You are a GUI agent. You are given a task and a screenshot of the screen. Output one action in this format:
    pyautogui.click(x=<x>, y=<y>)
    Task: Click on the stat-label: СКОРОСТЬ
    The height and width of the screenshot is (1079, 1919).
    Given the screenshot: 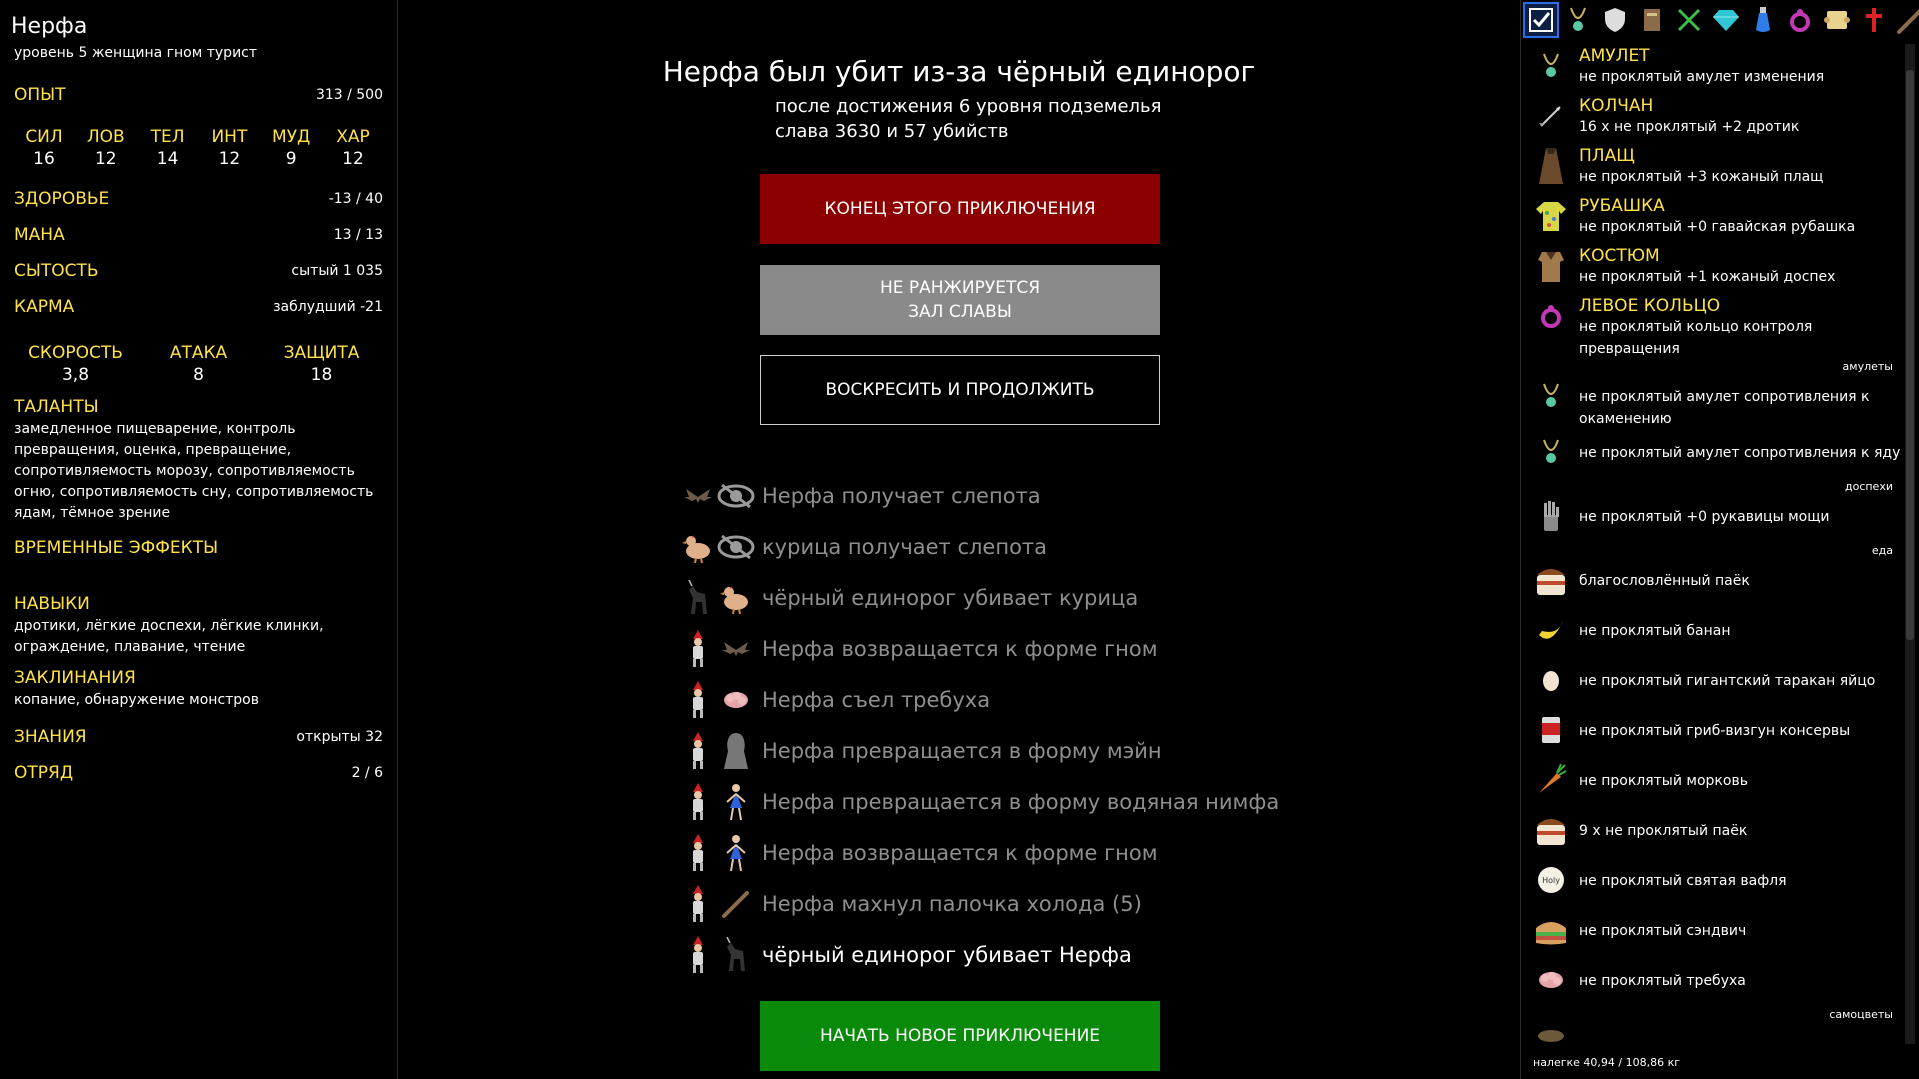 What is the action you would take?
    pyautogui.click(x=75, y=353)
    